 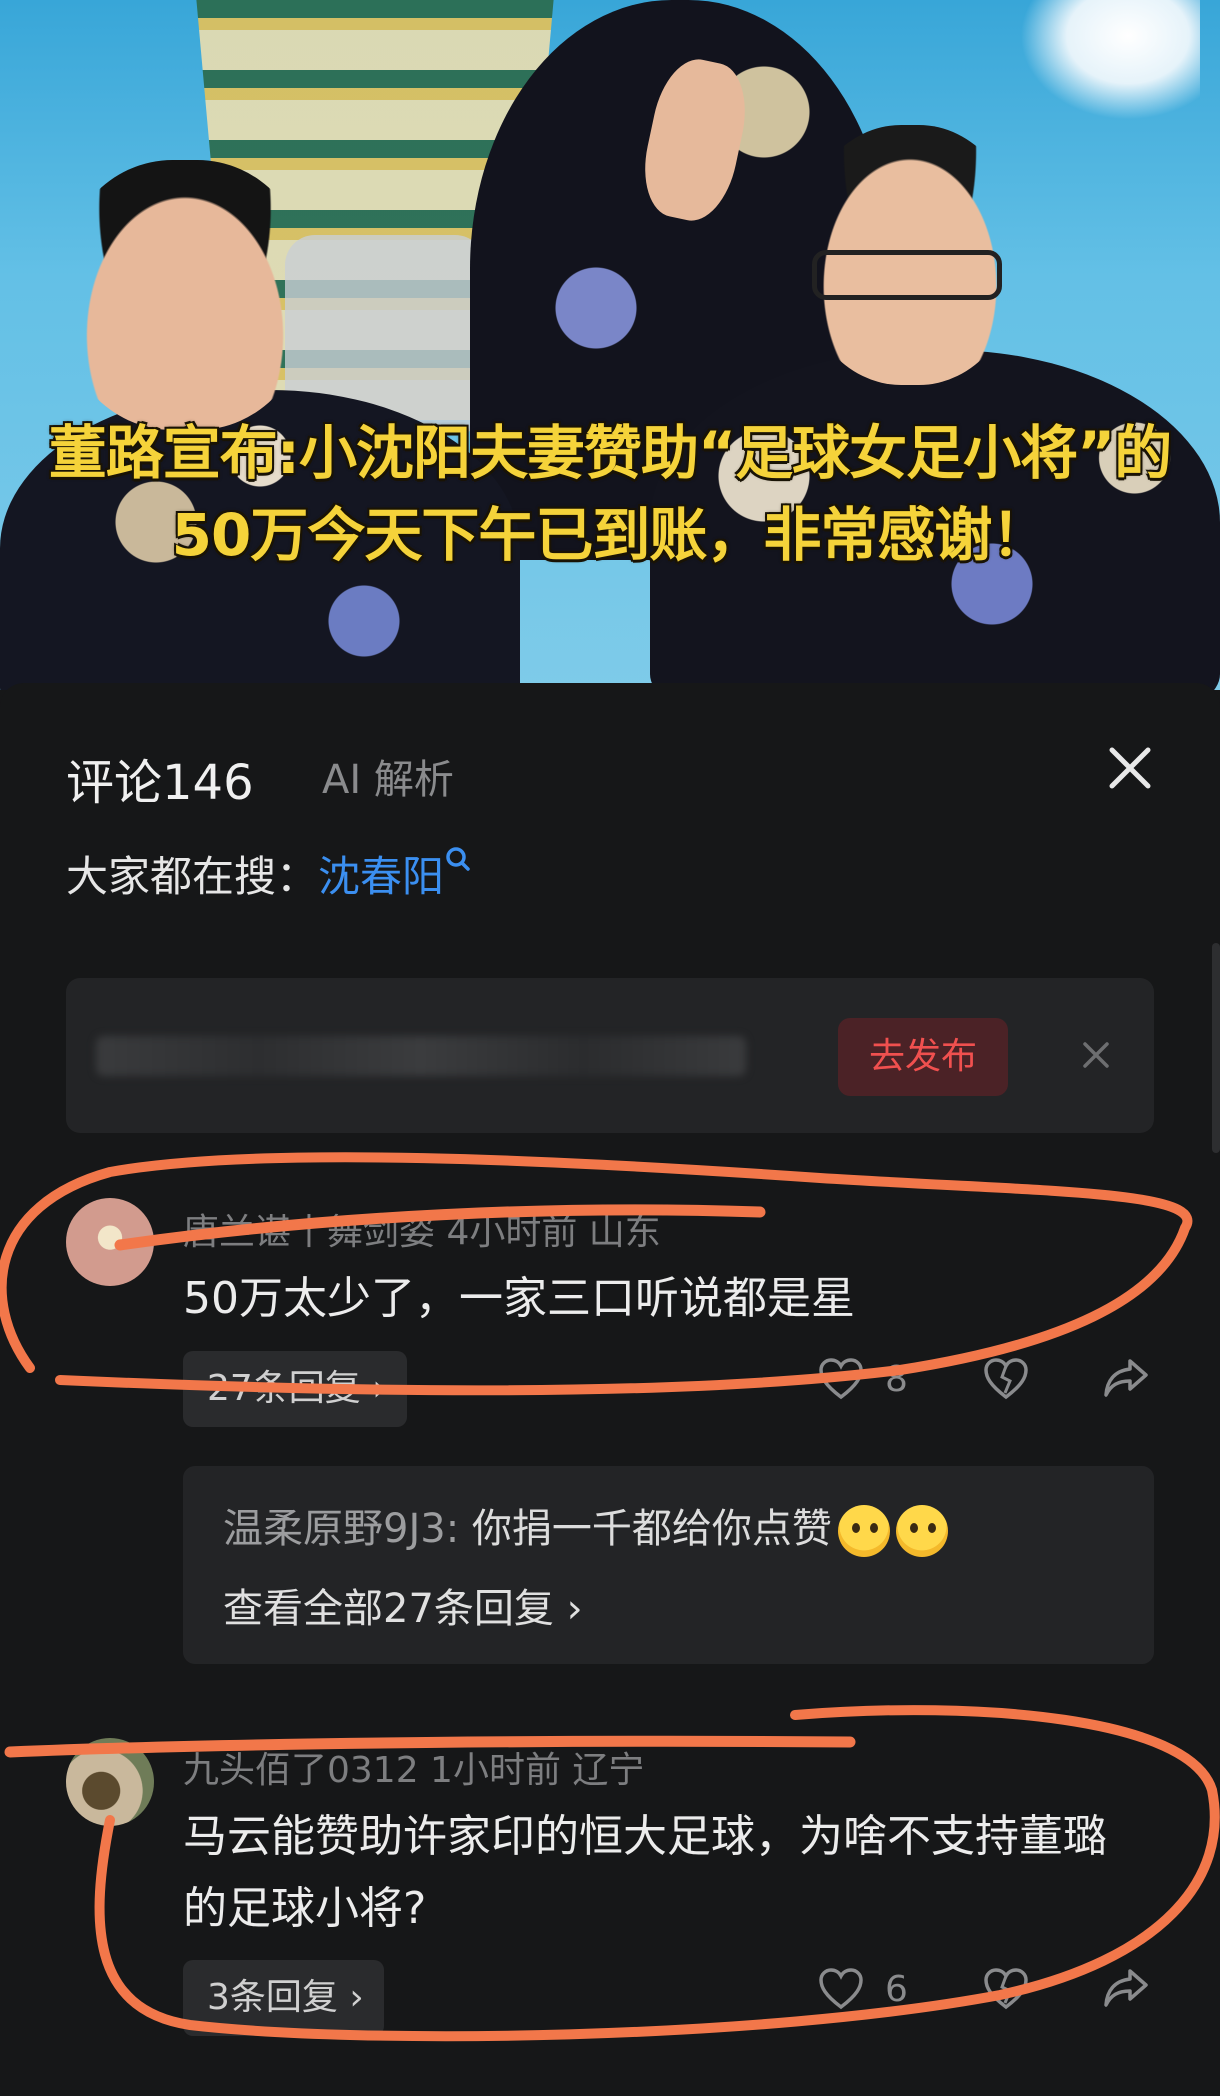 I want to click on search-icon, so click(x=457, y=865).